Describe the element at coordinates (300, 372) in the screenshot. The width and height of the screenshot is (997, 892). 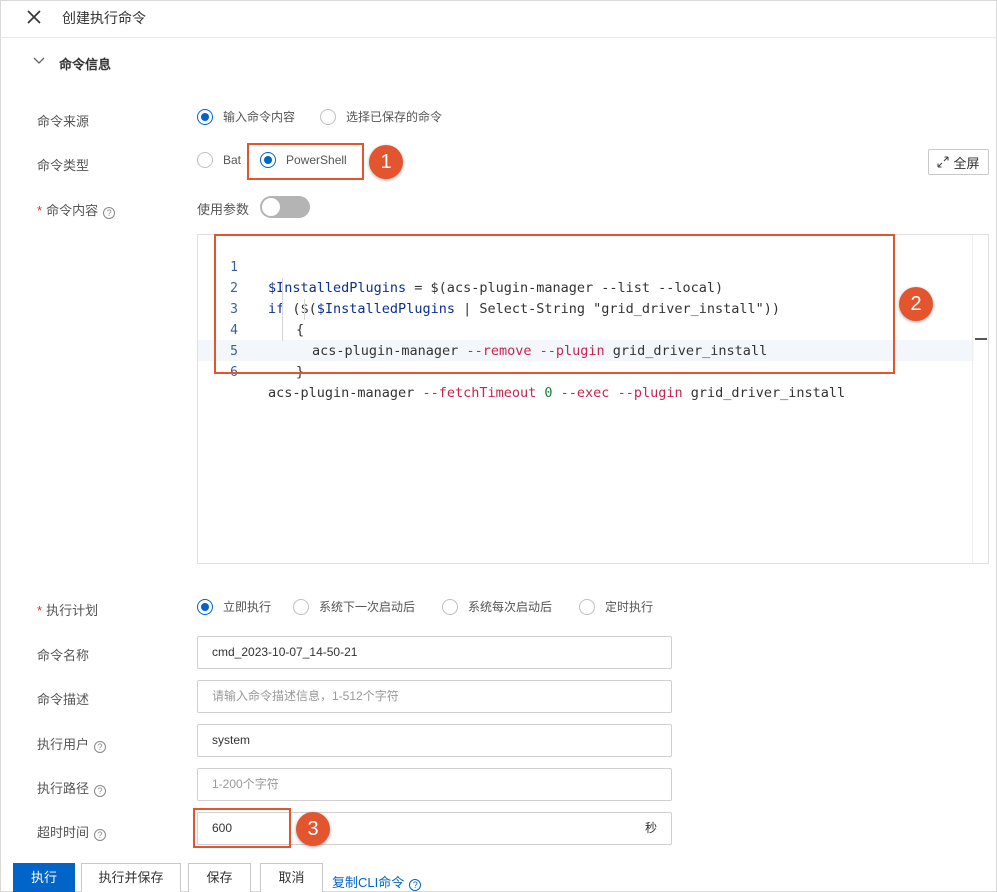
I see `code-text: }` at that location.